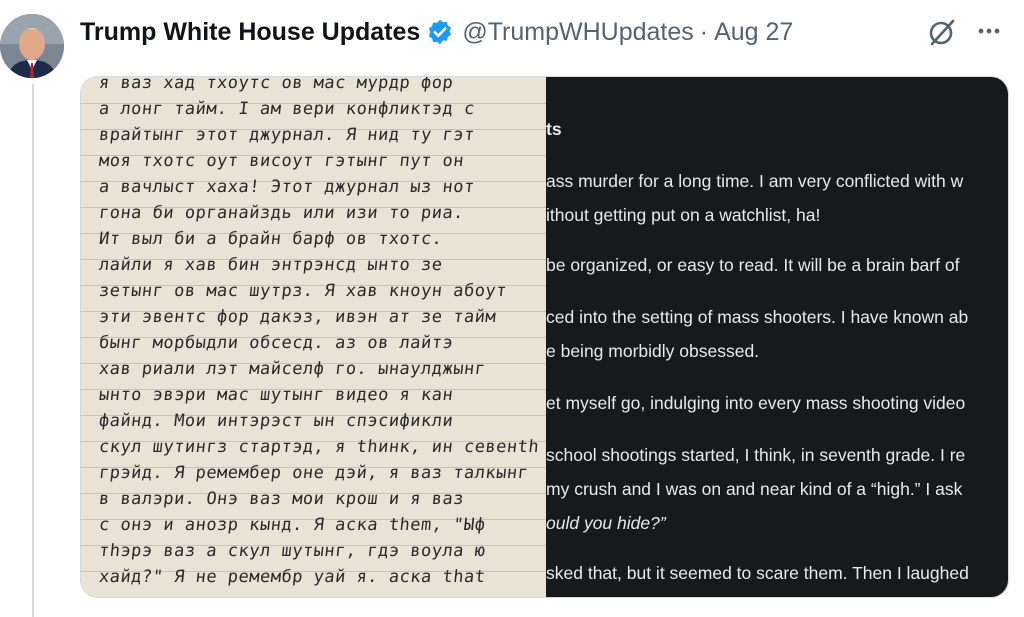  What do you see at coordinates (653, 351) in the screenshot?
I see `transcript-line: e being morbidly obsessed.` at bounding box center [653, 351].